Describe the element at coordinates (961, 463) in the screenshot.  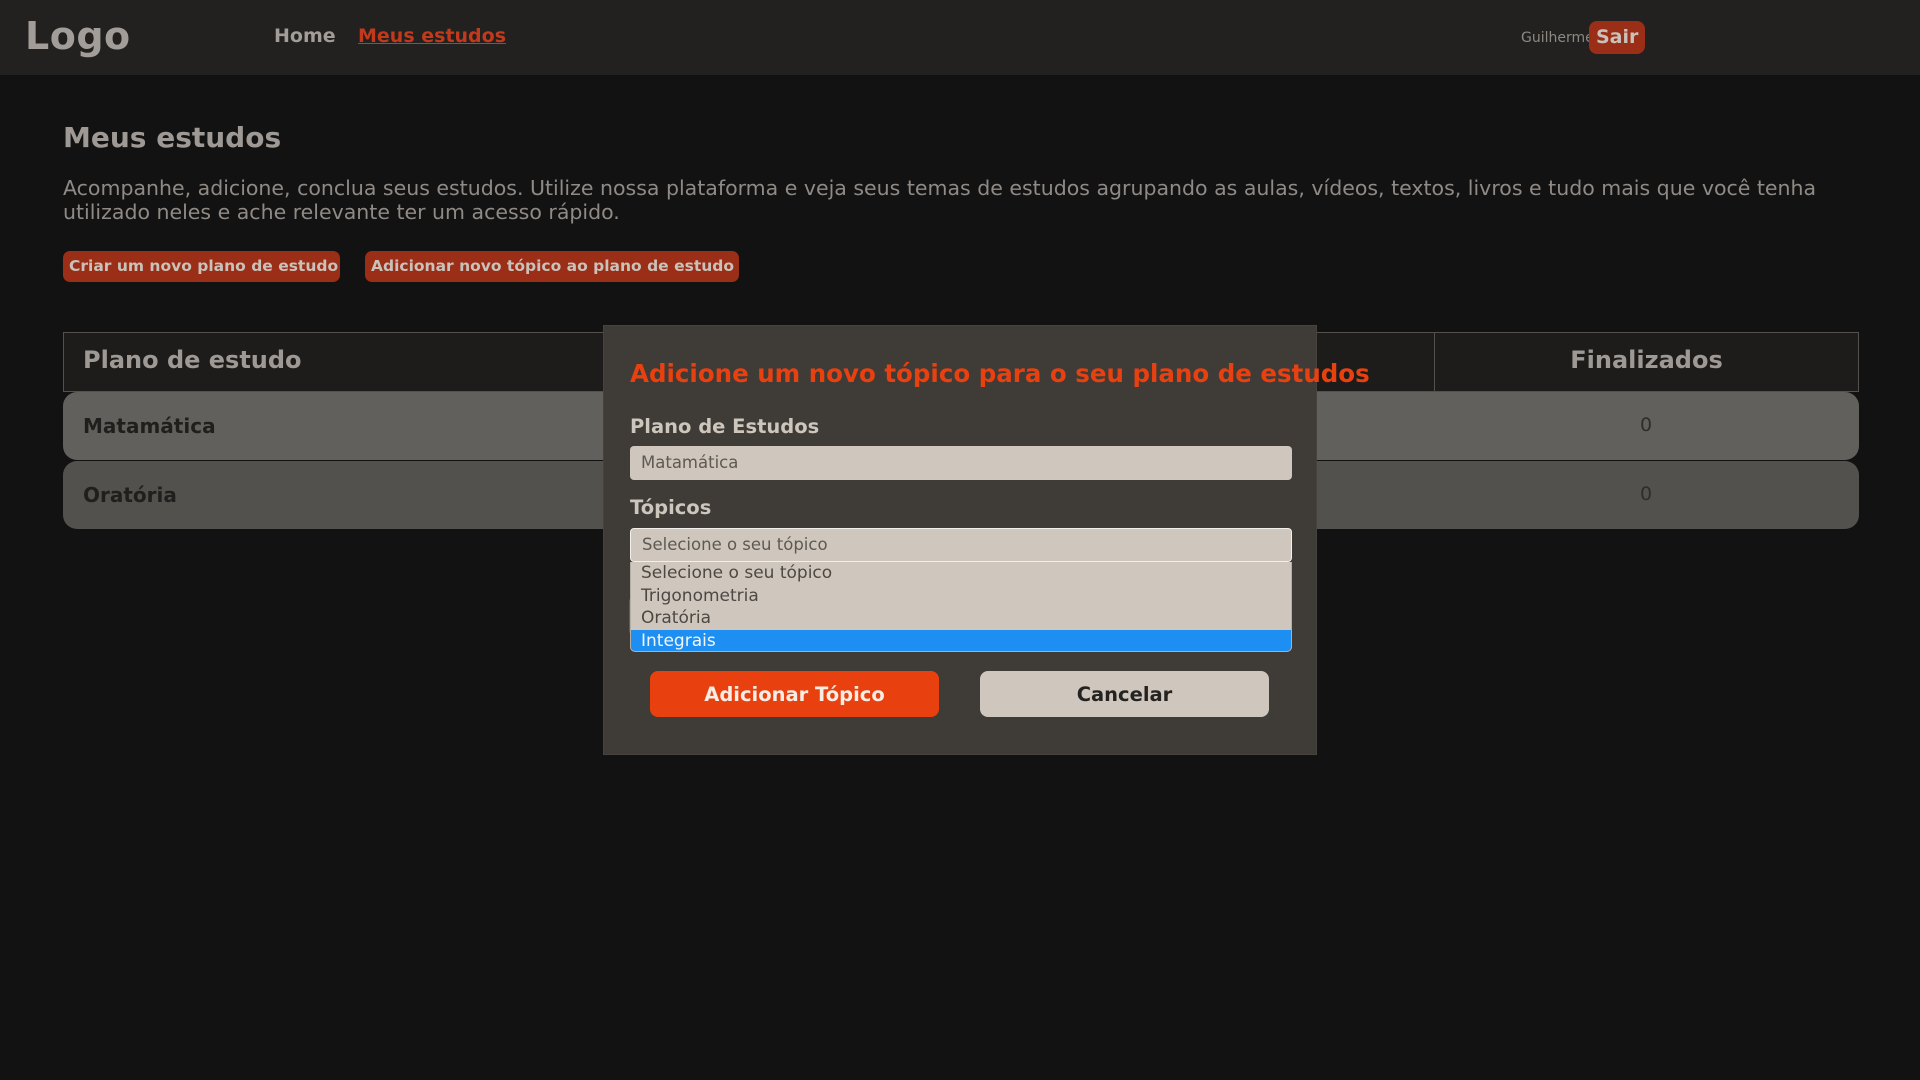
I see `plan-field: Matamática` at that location.